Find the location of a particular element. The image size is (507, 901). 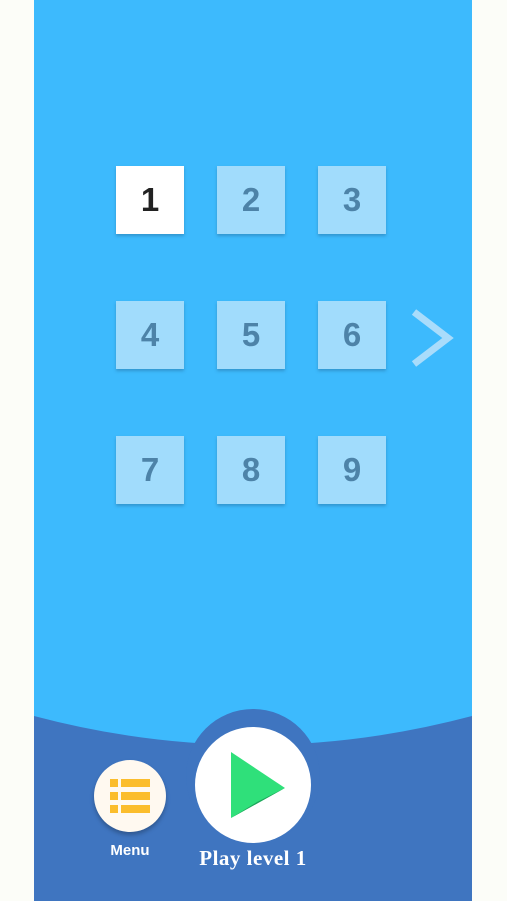

level-tile-1: 1 is located at coordinates (150, 200).